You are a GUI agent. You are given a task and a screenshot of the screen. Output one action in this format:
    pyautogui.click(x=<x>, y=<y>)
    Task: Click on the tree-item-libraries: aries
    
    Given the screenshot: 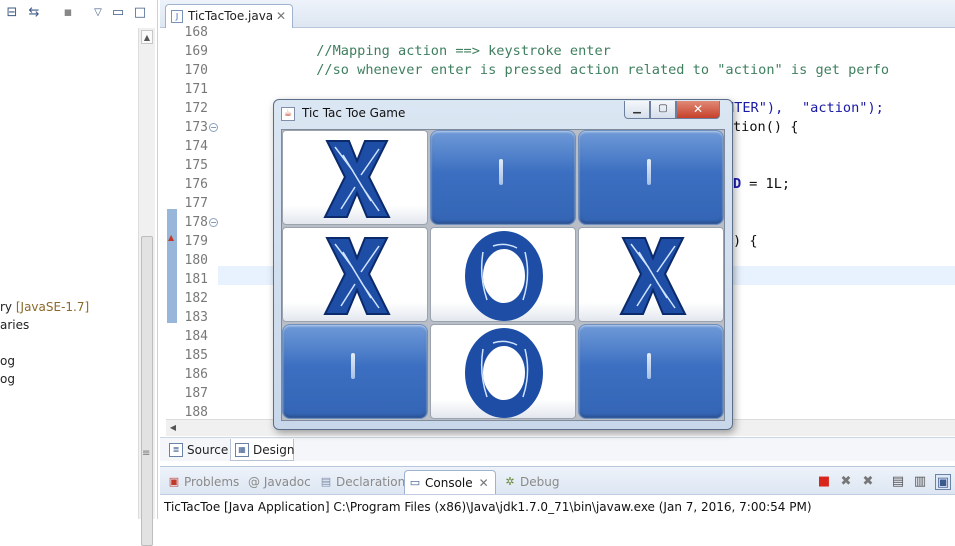 What is the action you would take?
    pyautogui.click(x=69, y=325)
    